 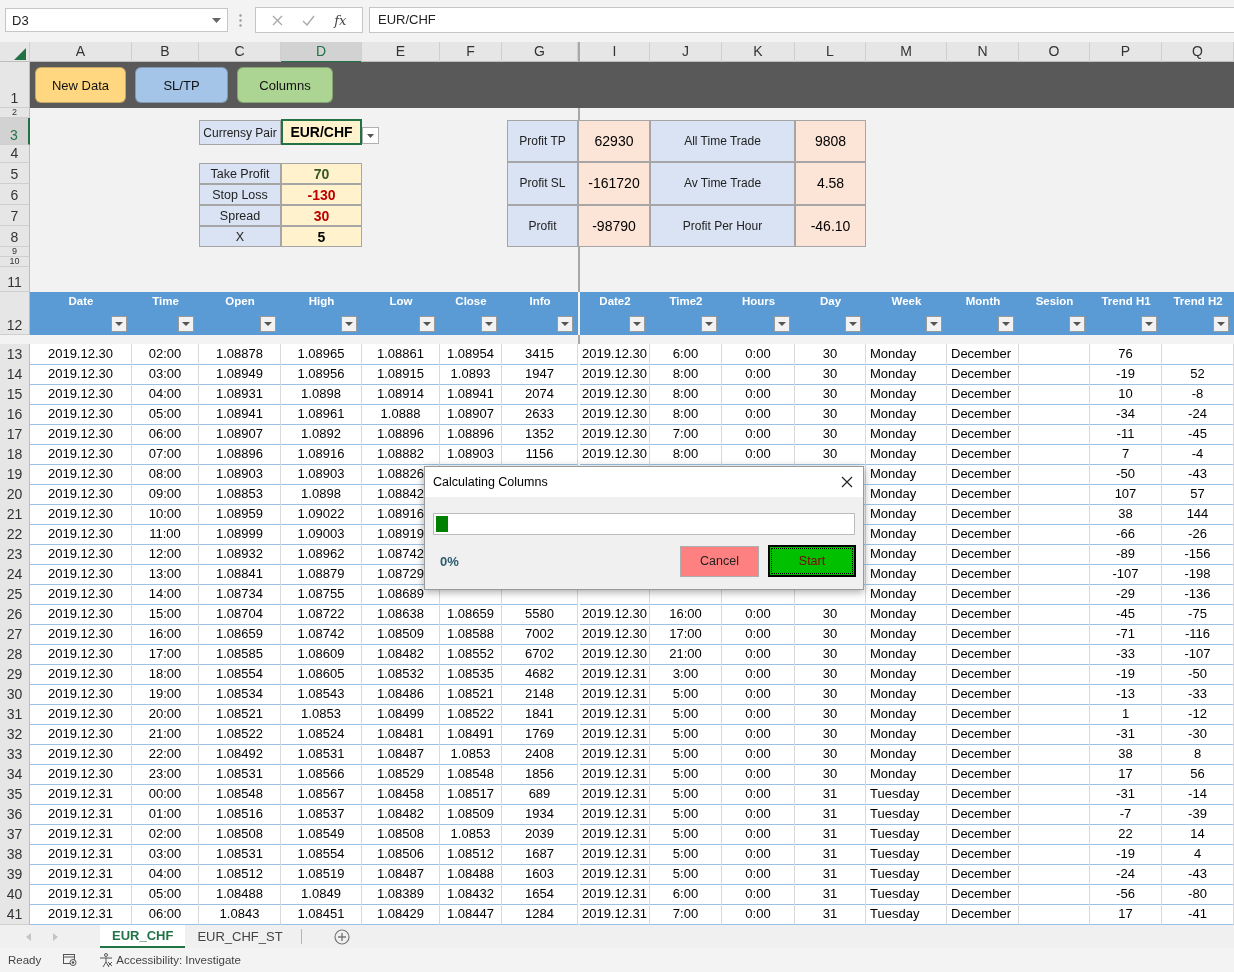 I want to click on row-header: 8, so click(x=15, y=236).